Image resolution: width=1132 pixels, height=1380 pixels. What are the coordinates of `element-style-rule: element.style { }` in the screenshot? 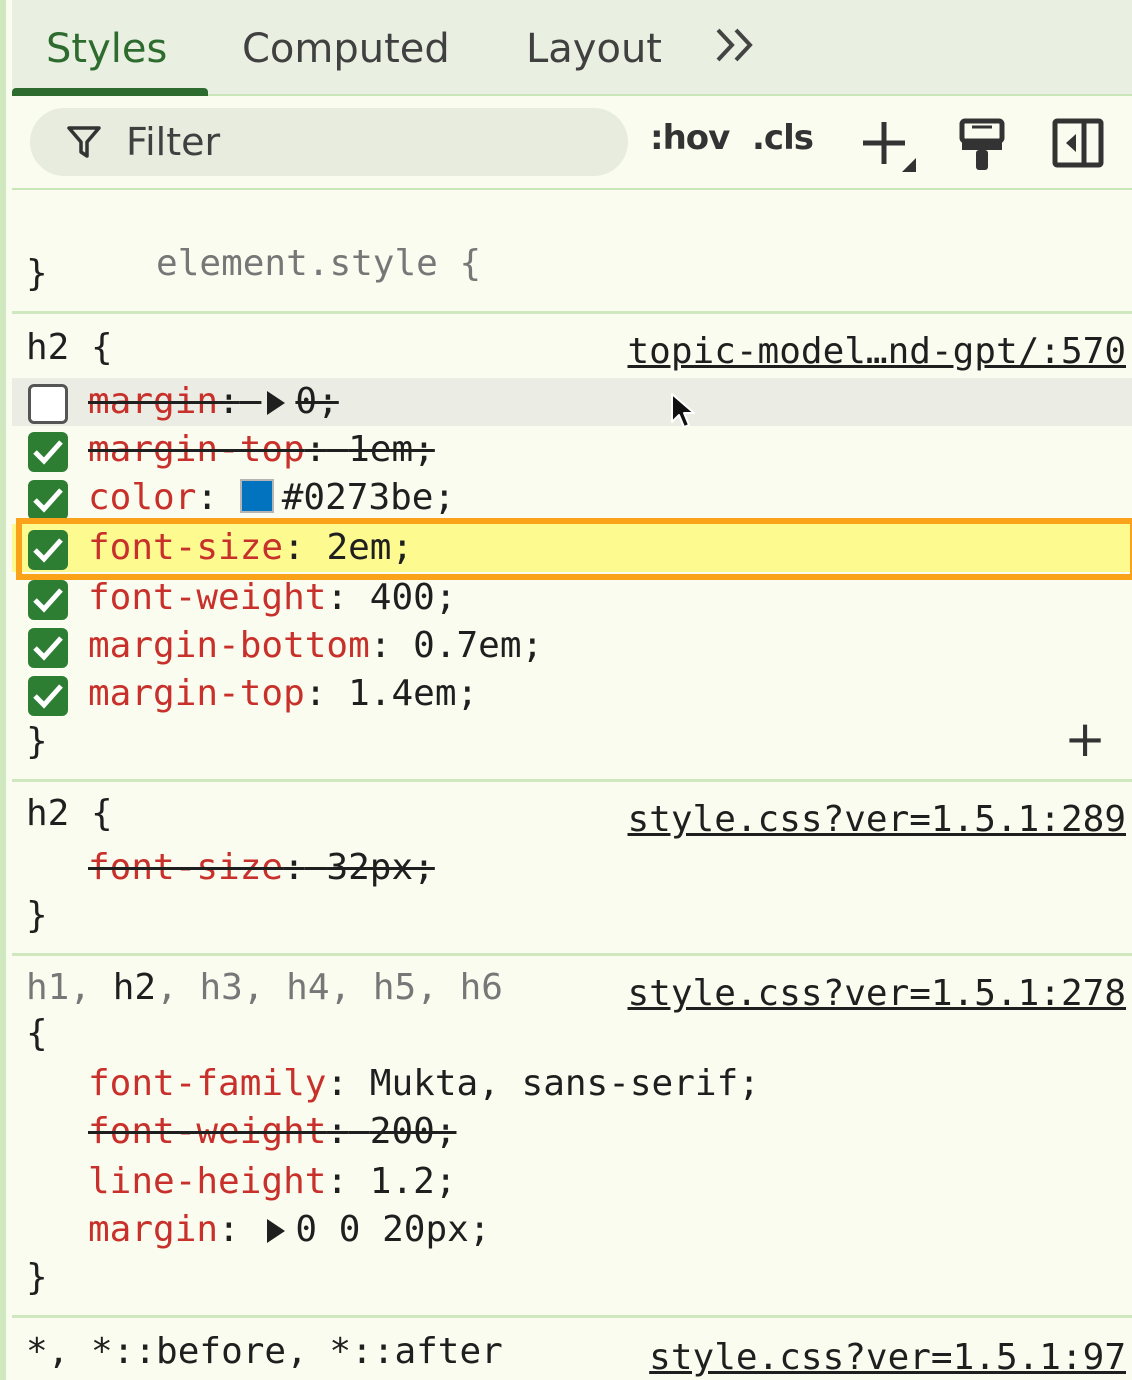 It's located at (572, 252).